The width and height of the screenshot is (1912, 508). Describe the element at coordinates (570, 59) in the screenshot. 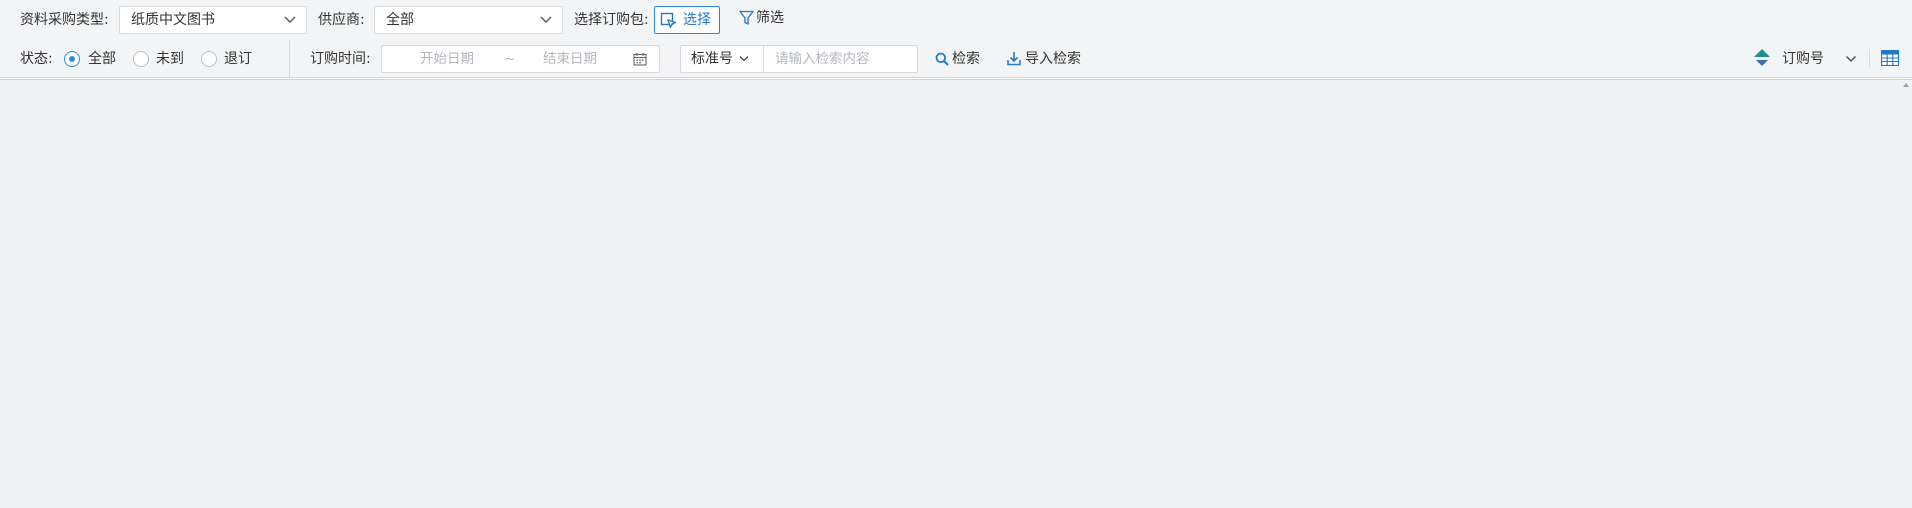

I see `end-date-input: 结束日期` at that location.